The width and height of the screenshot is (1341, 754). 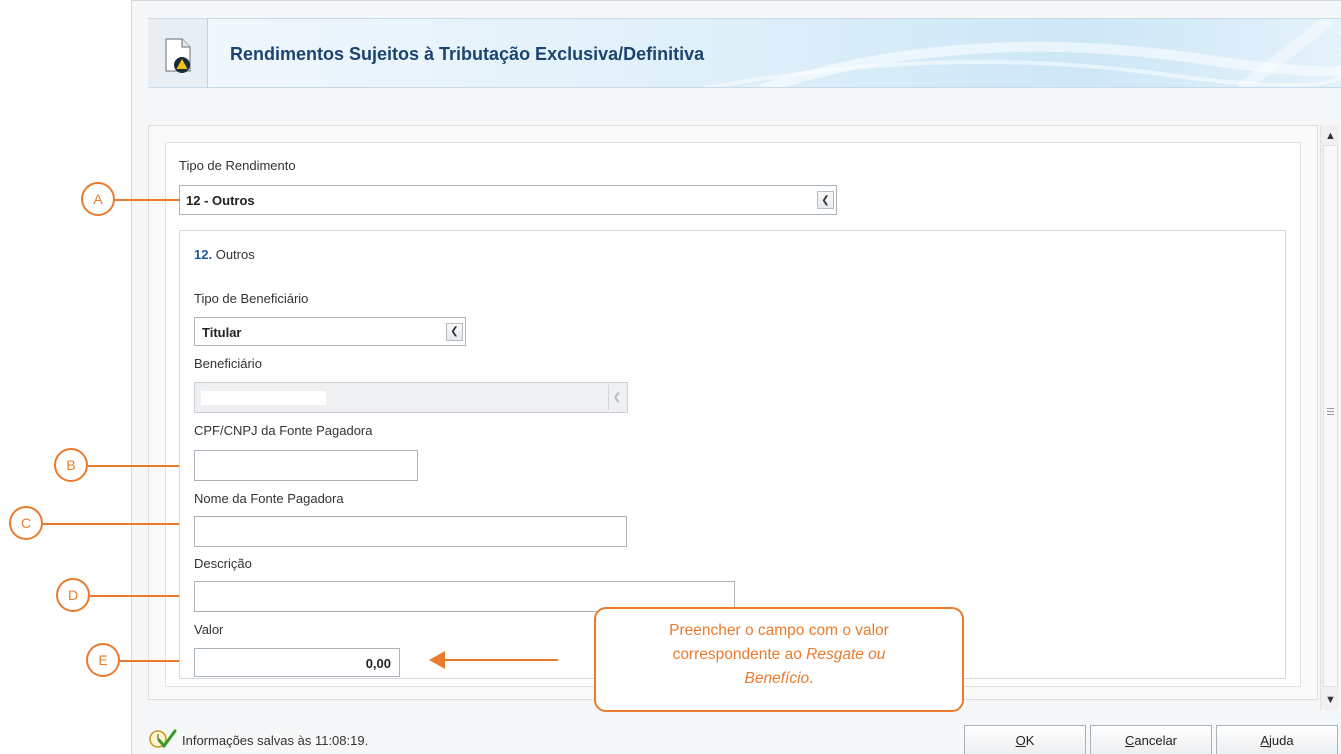 I want to click on chevron-down-icon: ▼, so click(x=1330, y=699).